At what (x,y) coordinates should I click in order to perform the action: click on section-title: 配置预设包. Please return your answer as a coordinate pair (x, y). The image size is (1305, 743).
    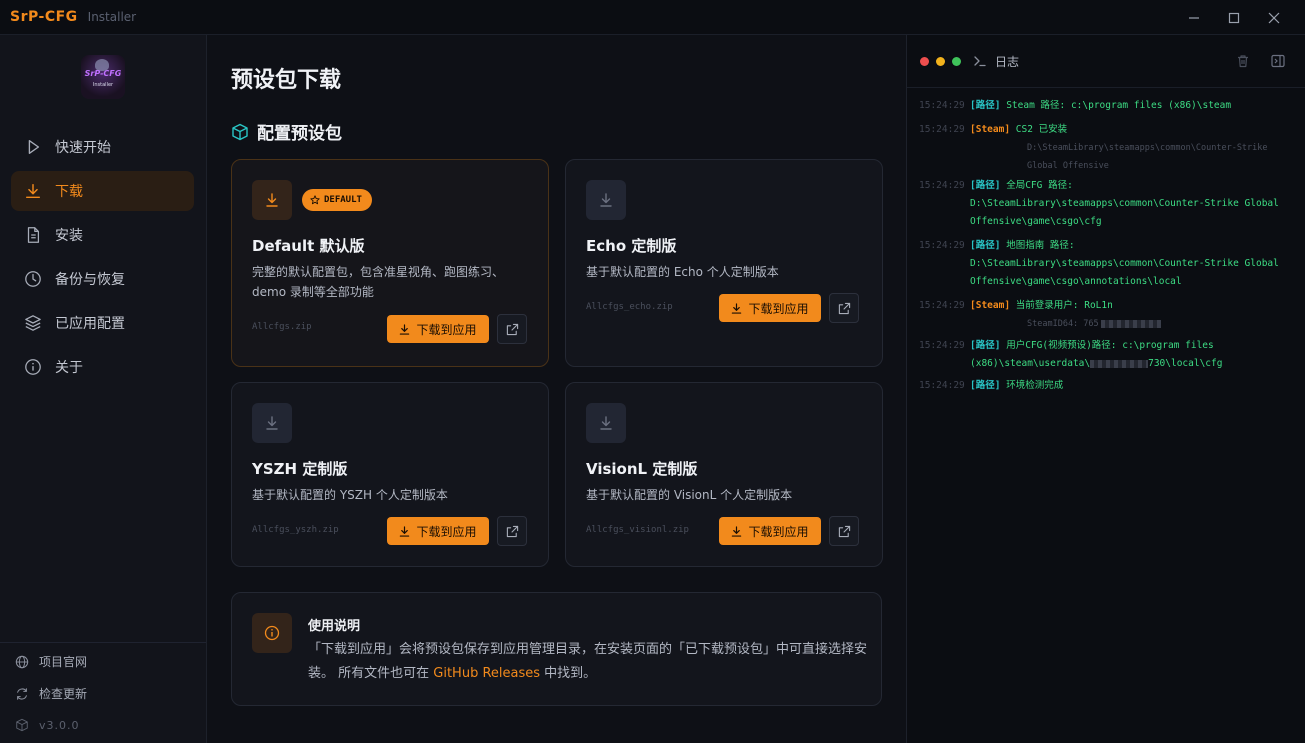
    Looking at the image, I should click on (286, 131).